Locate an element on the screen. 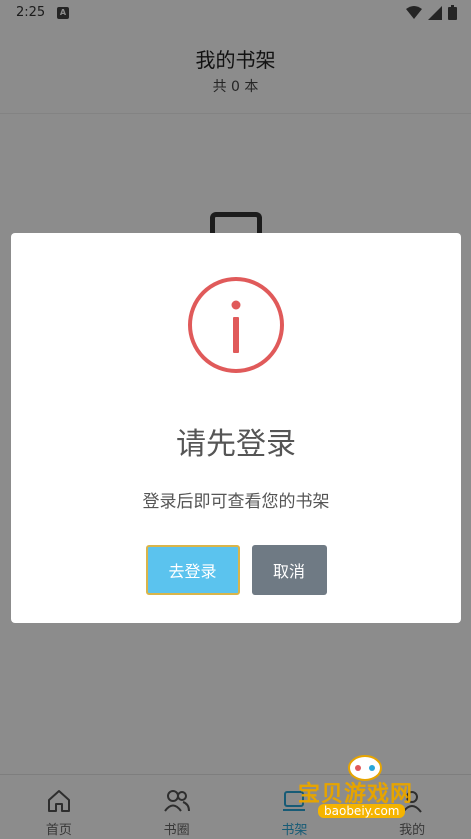 The image size is (471, 839). dialog-title: 请先登录 is located at coordinates (236, 444).